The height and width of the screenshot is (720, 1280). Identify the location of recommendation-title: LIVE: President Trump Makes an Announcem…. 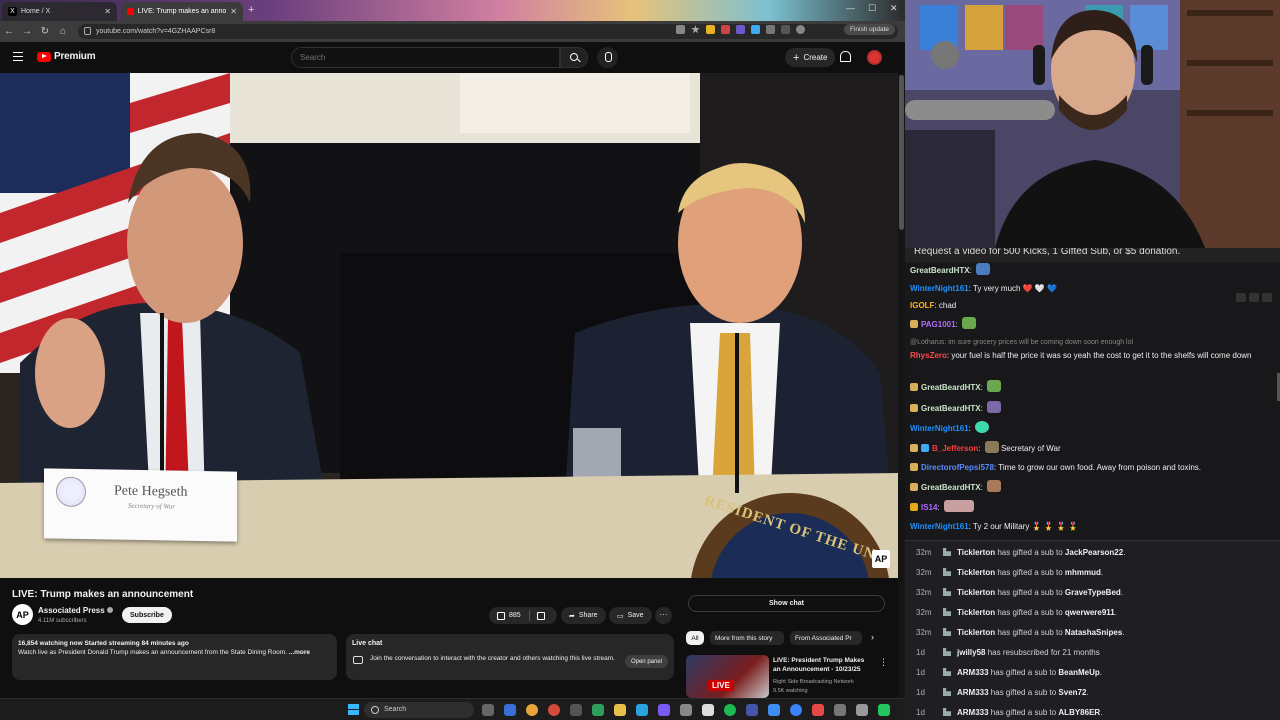
(823, 665).